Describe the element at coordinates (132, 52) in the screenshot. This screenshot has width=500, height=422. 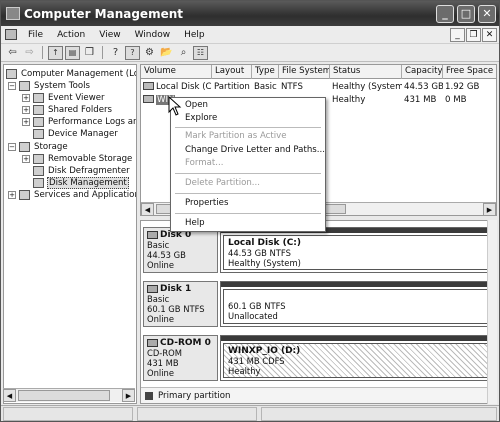
I see `help-topics-icon: ?` at that location.